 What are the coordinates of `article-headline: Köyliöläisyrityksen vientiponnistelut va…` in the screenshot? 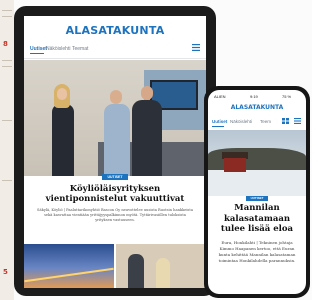 It's located at (115, 194).